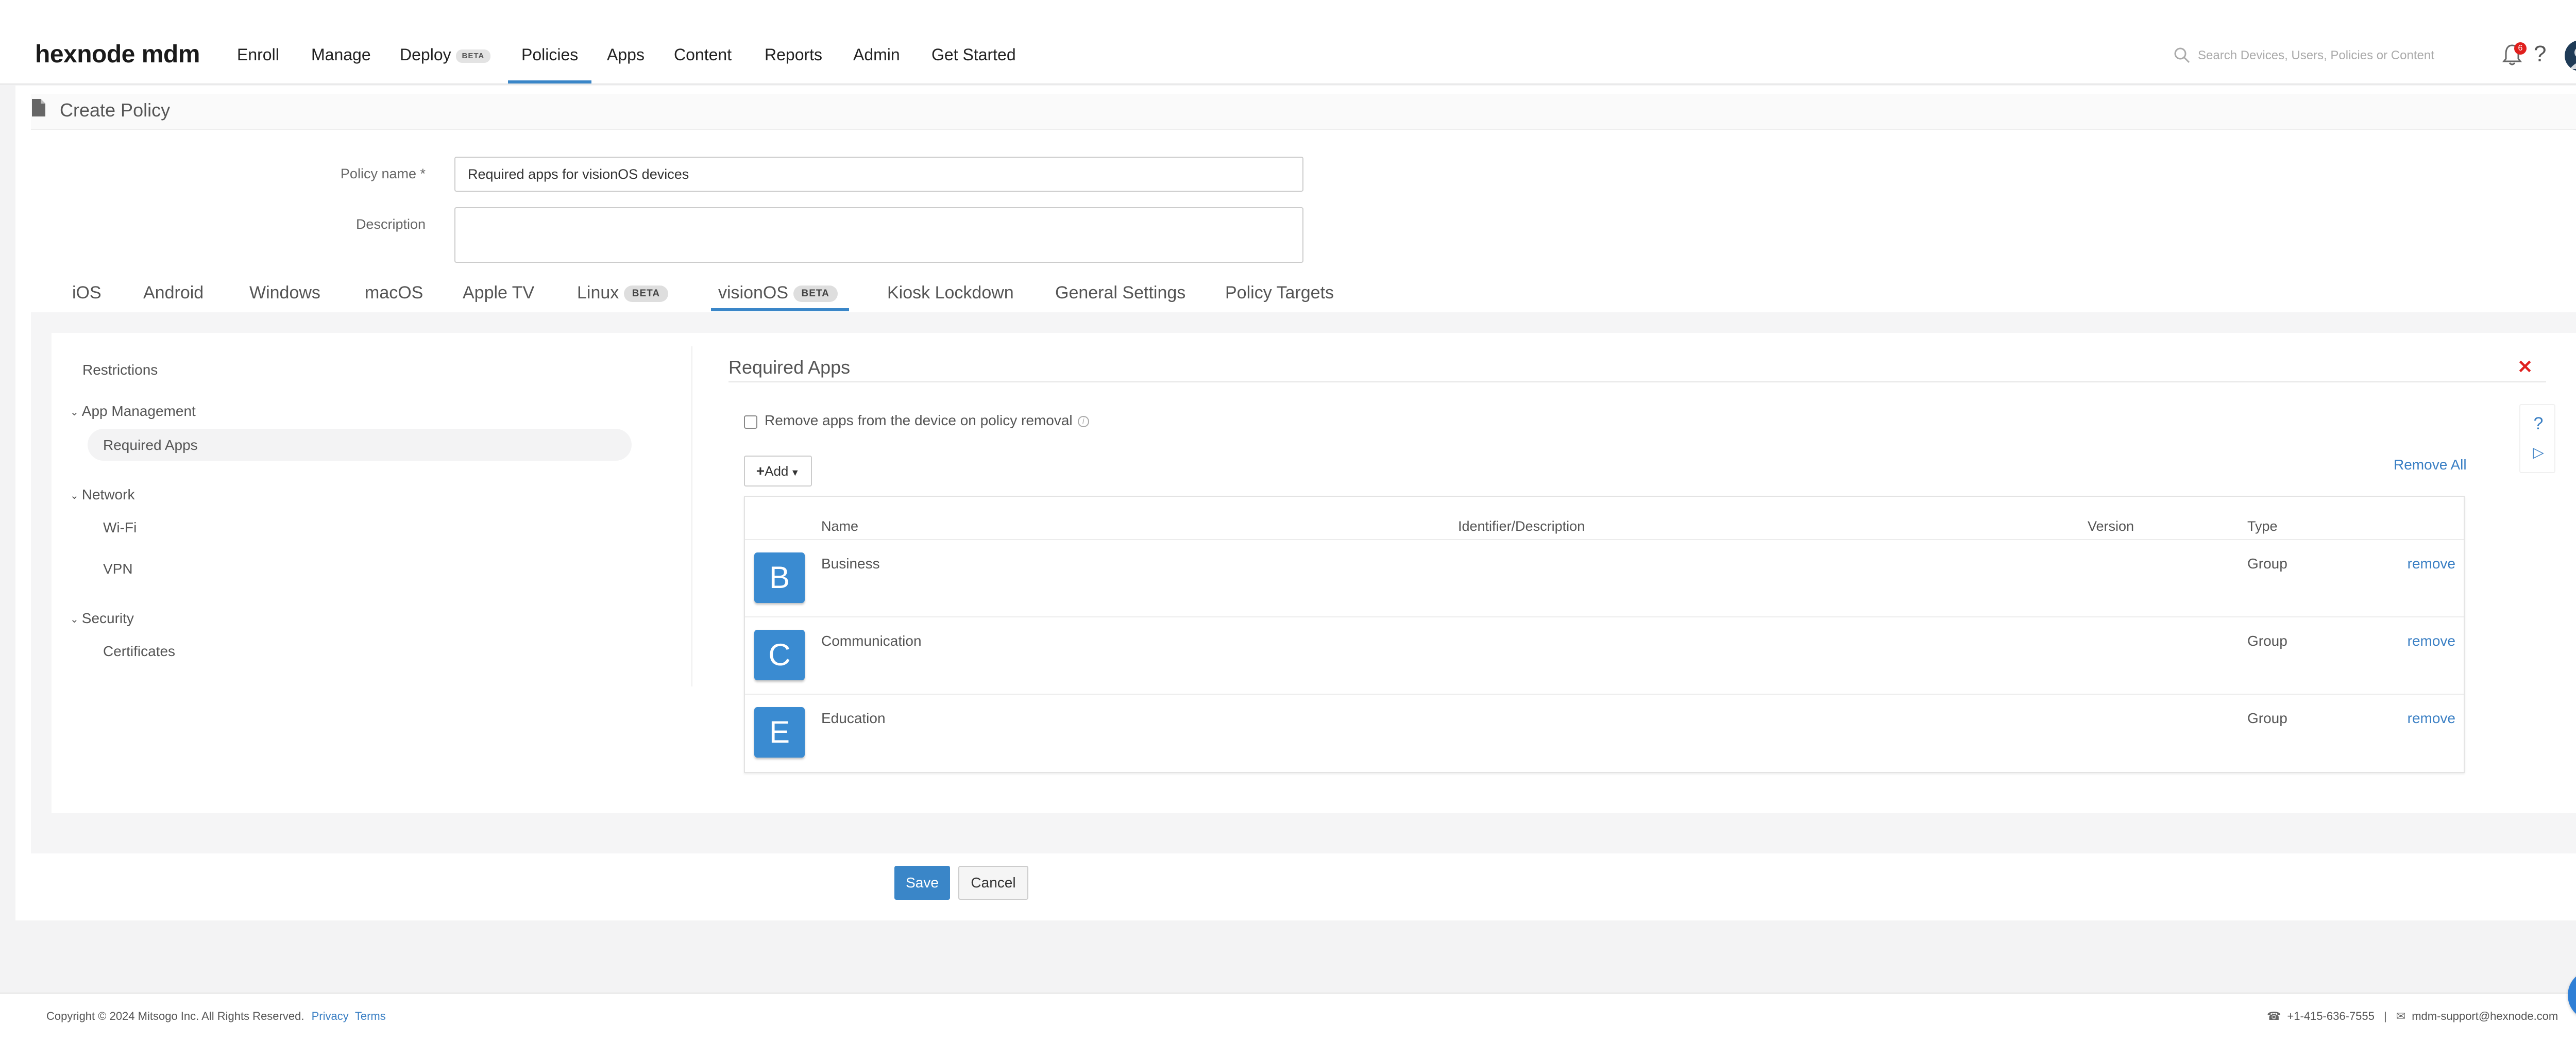 The height and width of the screenshot is (1040, 2576). I want to click on question-icon: ?, so click(2538, 423).